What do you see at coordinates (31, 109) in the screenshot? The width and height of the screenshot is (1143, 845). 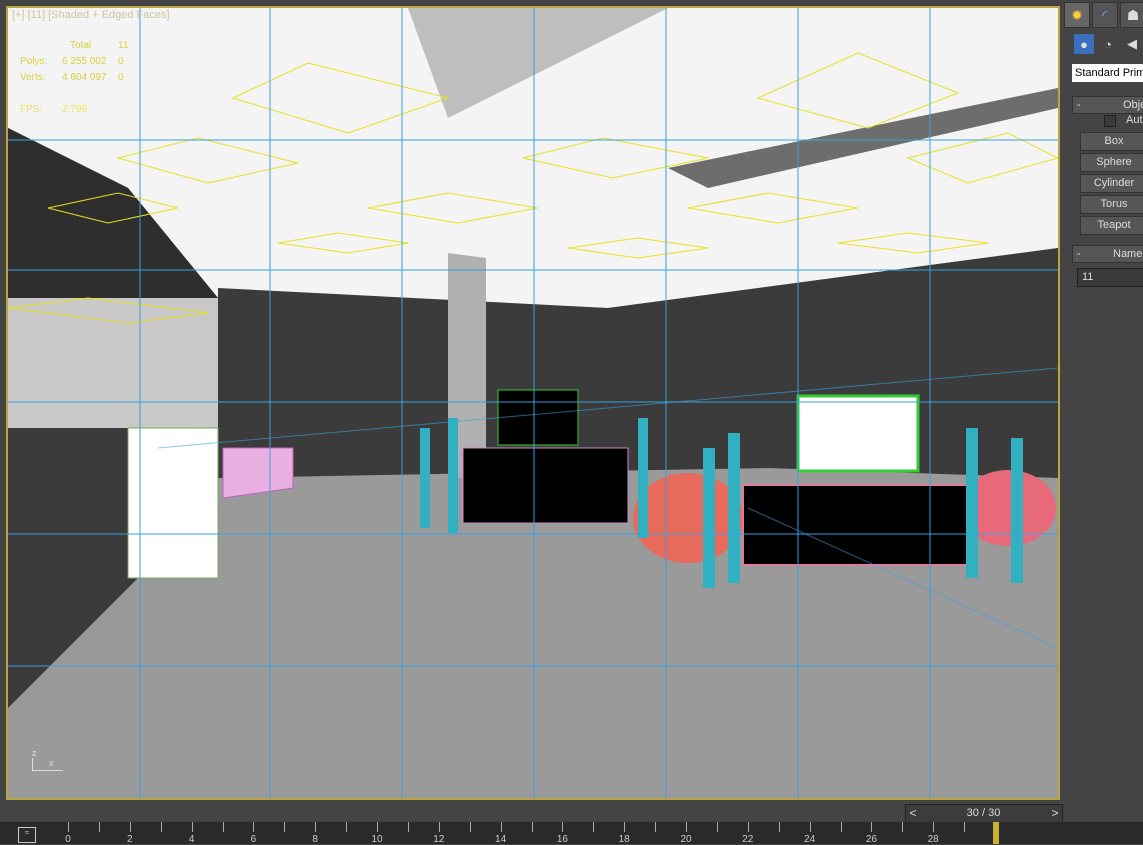 I see `fps-label: FPS:` at bounding box center [31, 109].